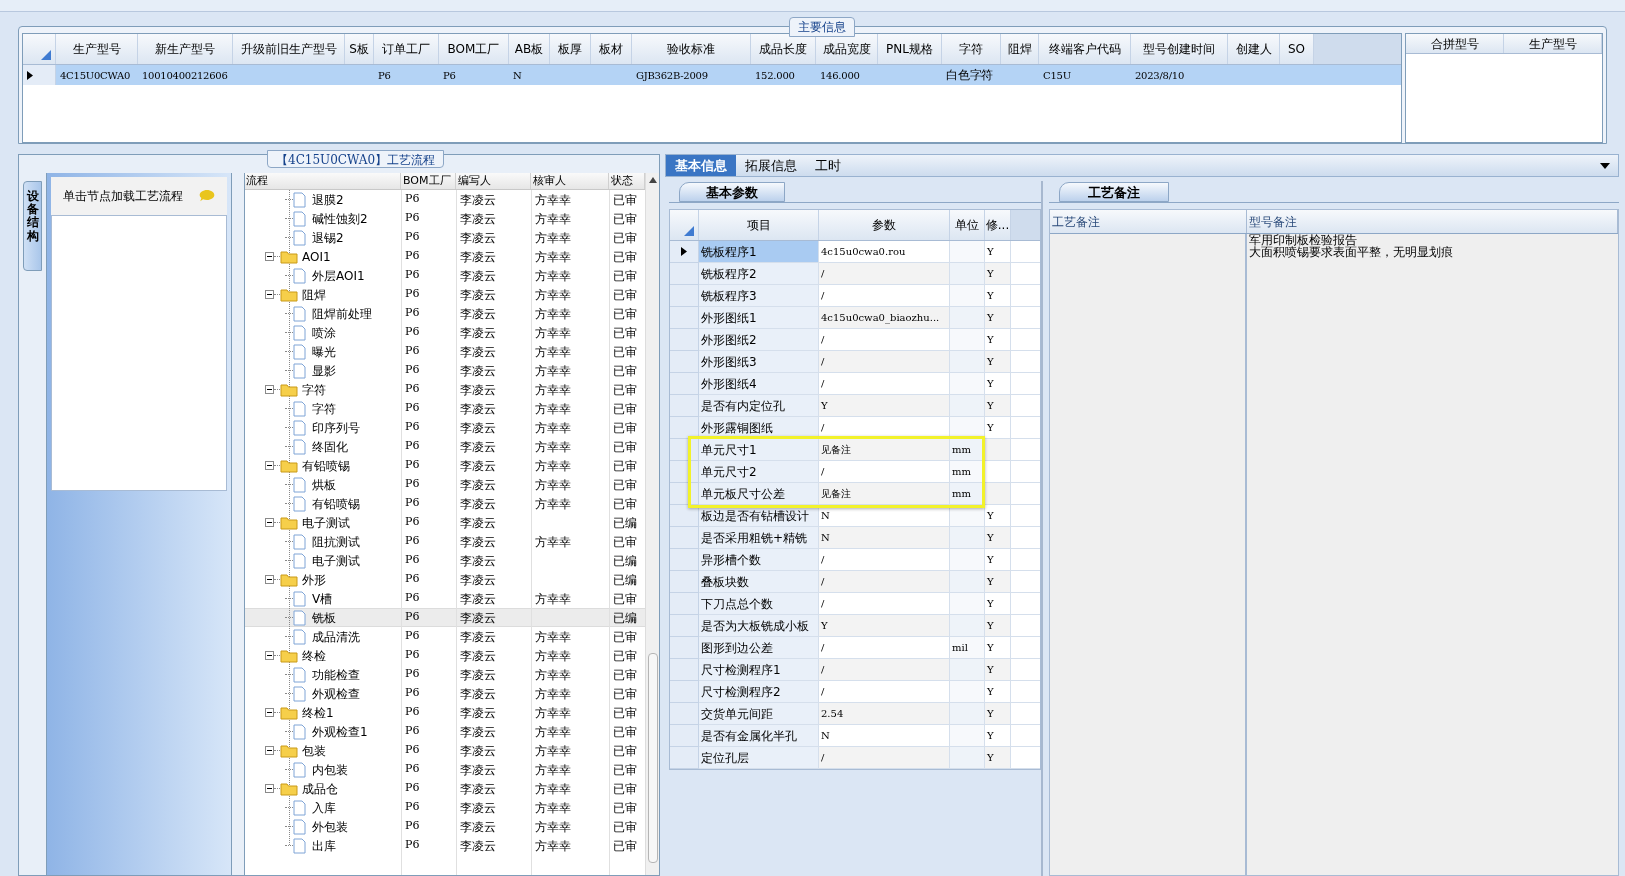 The height and width of the screenshot is (876, 1625). Describe the element at coordinates (855, 494) in the screenshot. I see `table-row: 单元板尺寸公差 见备注 mm` at that location.